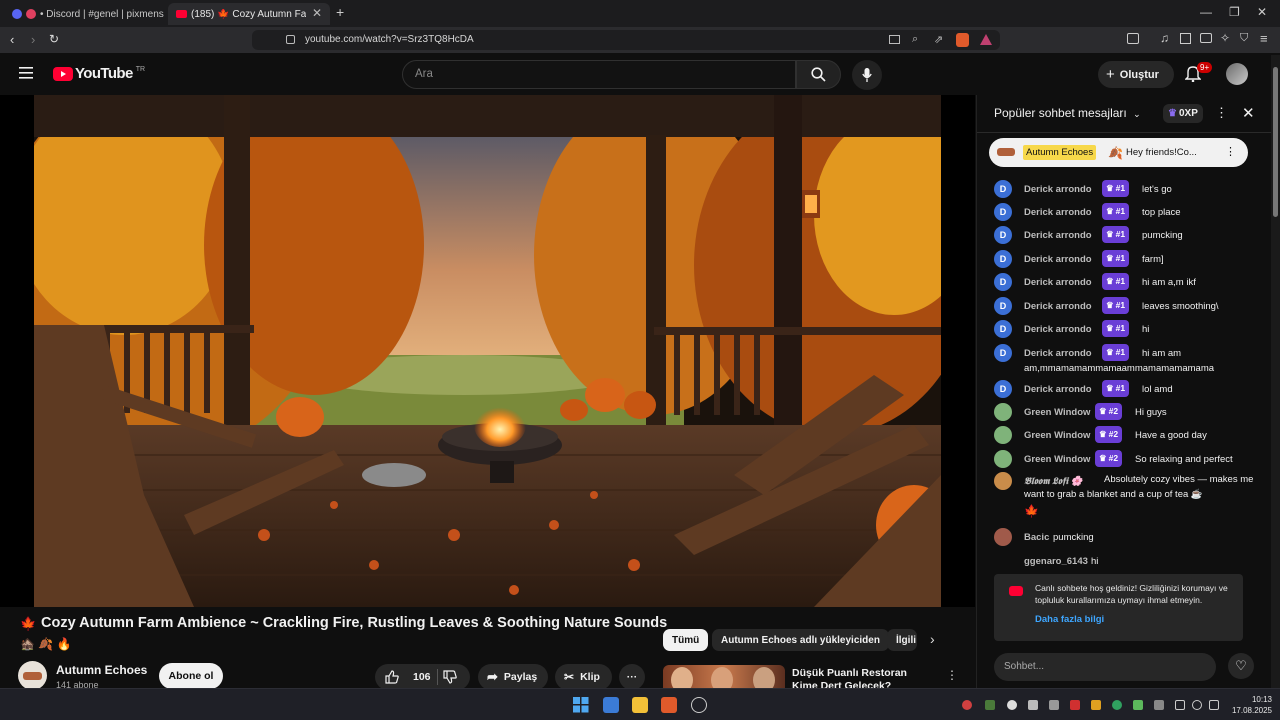  What do you see at coordinates (181, 14) in the screenshot?
I see `youtube-favicon-icon` at bounding box center [181, 14].